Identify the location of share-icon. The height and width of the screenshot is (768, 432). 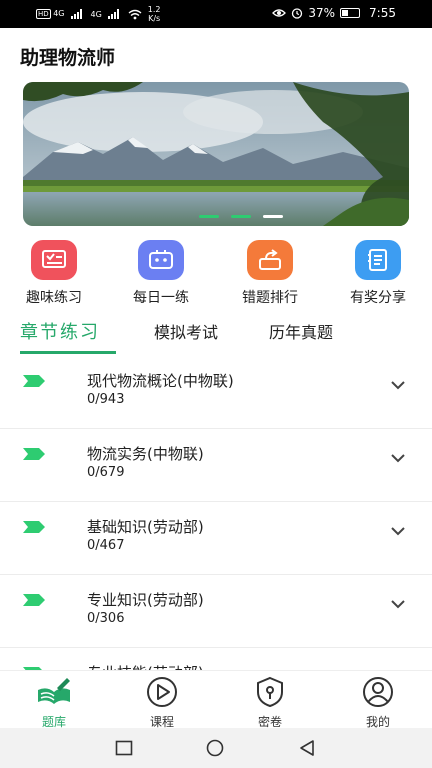
(378, 260).